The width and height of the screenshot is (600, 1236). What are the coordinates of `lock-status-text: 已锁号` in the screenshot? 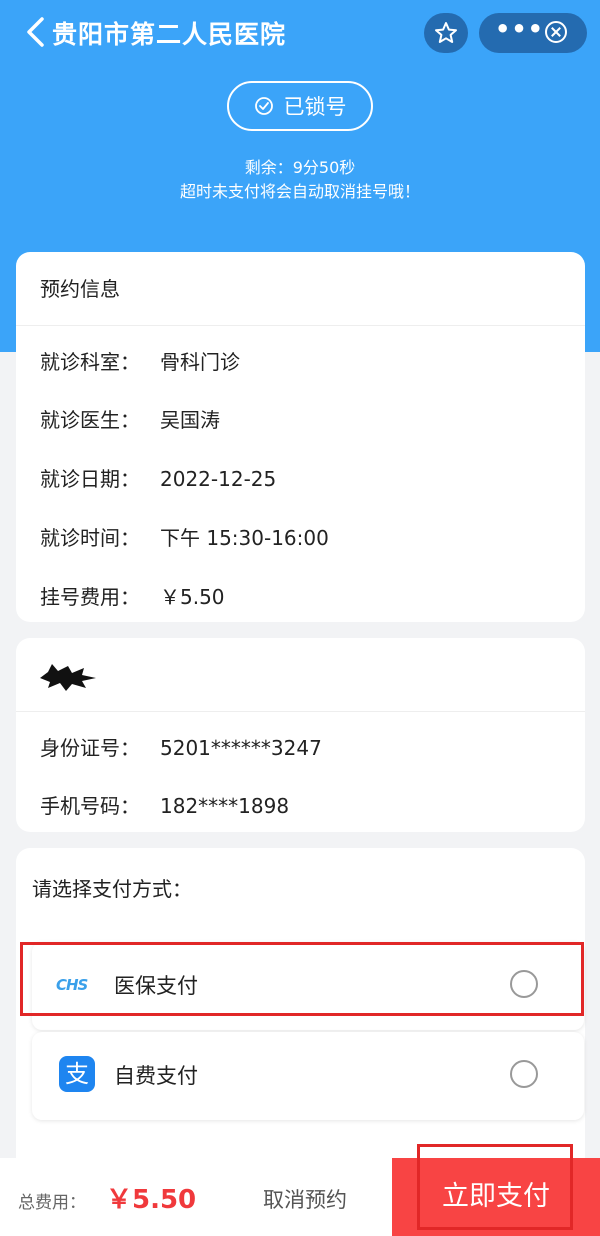 It's located at (315, 107).